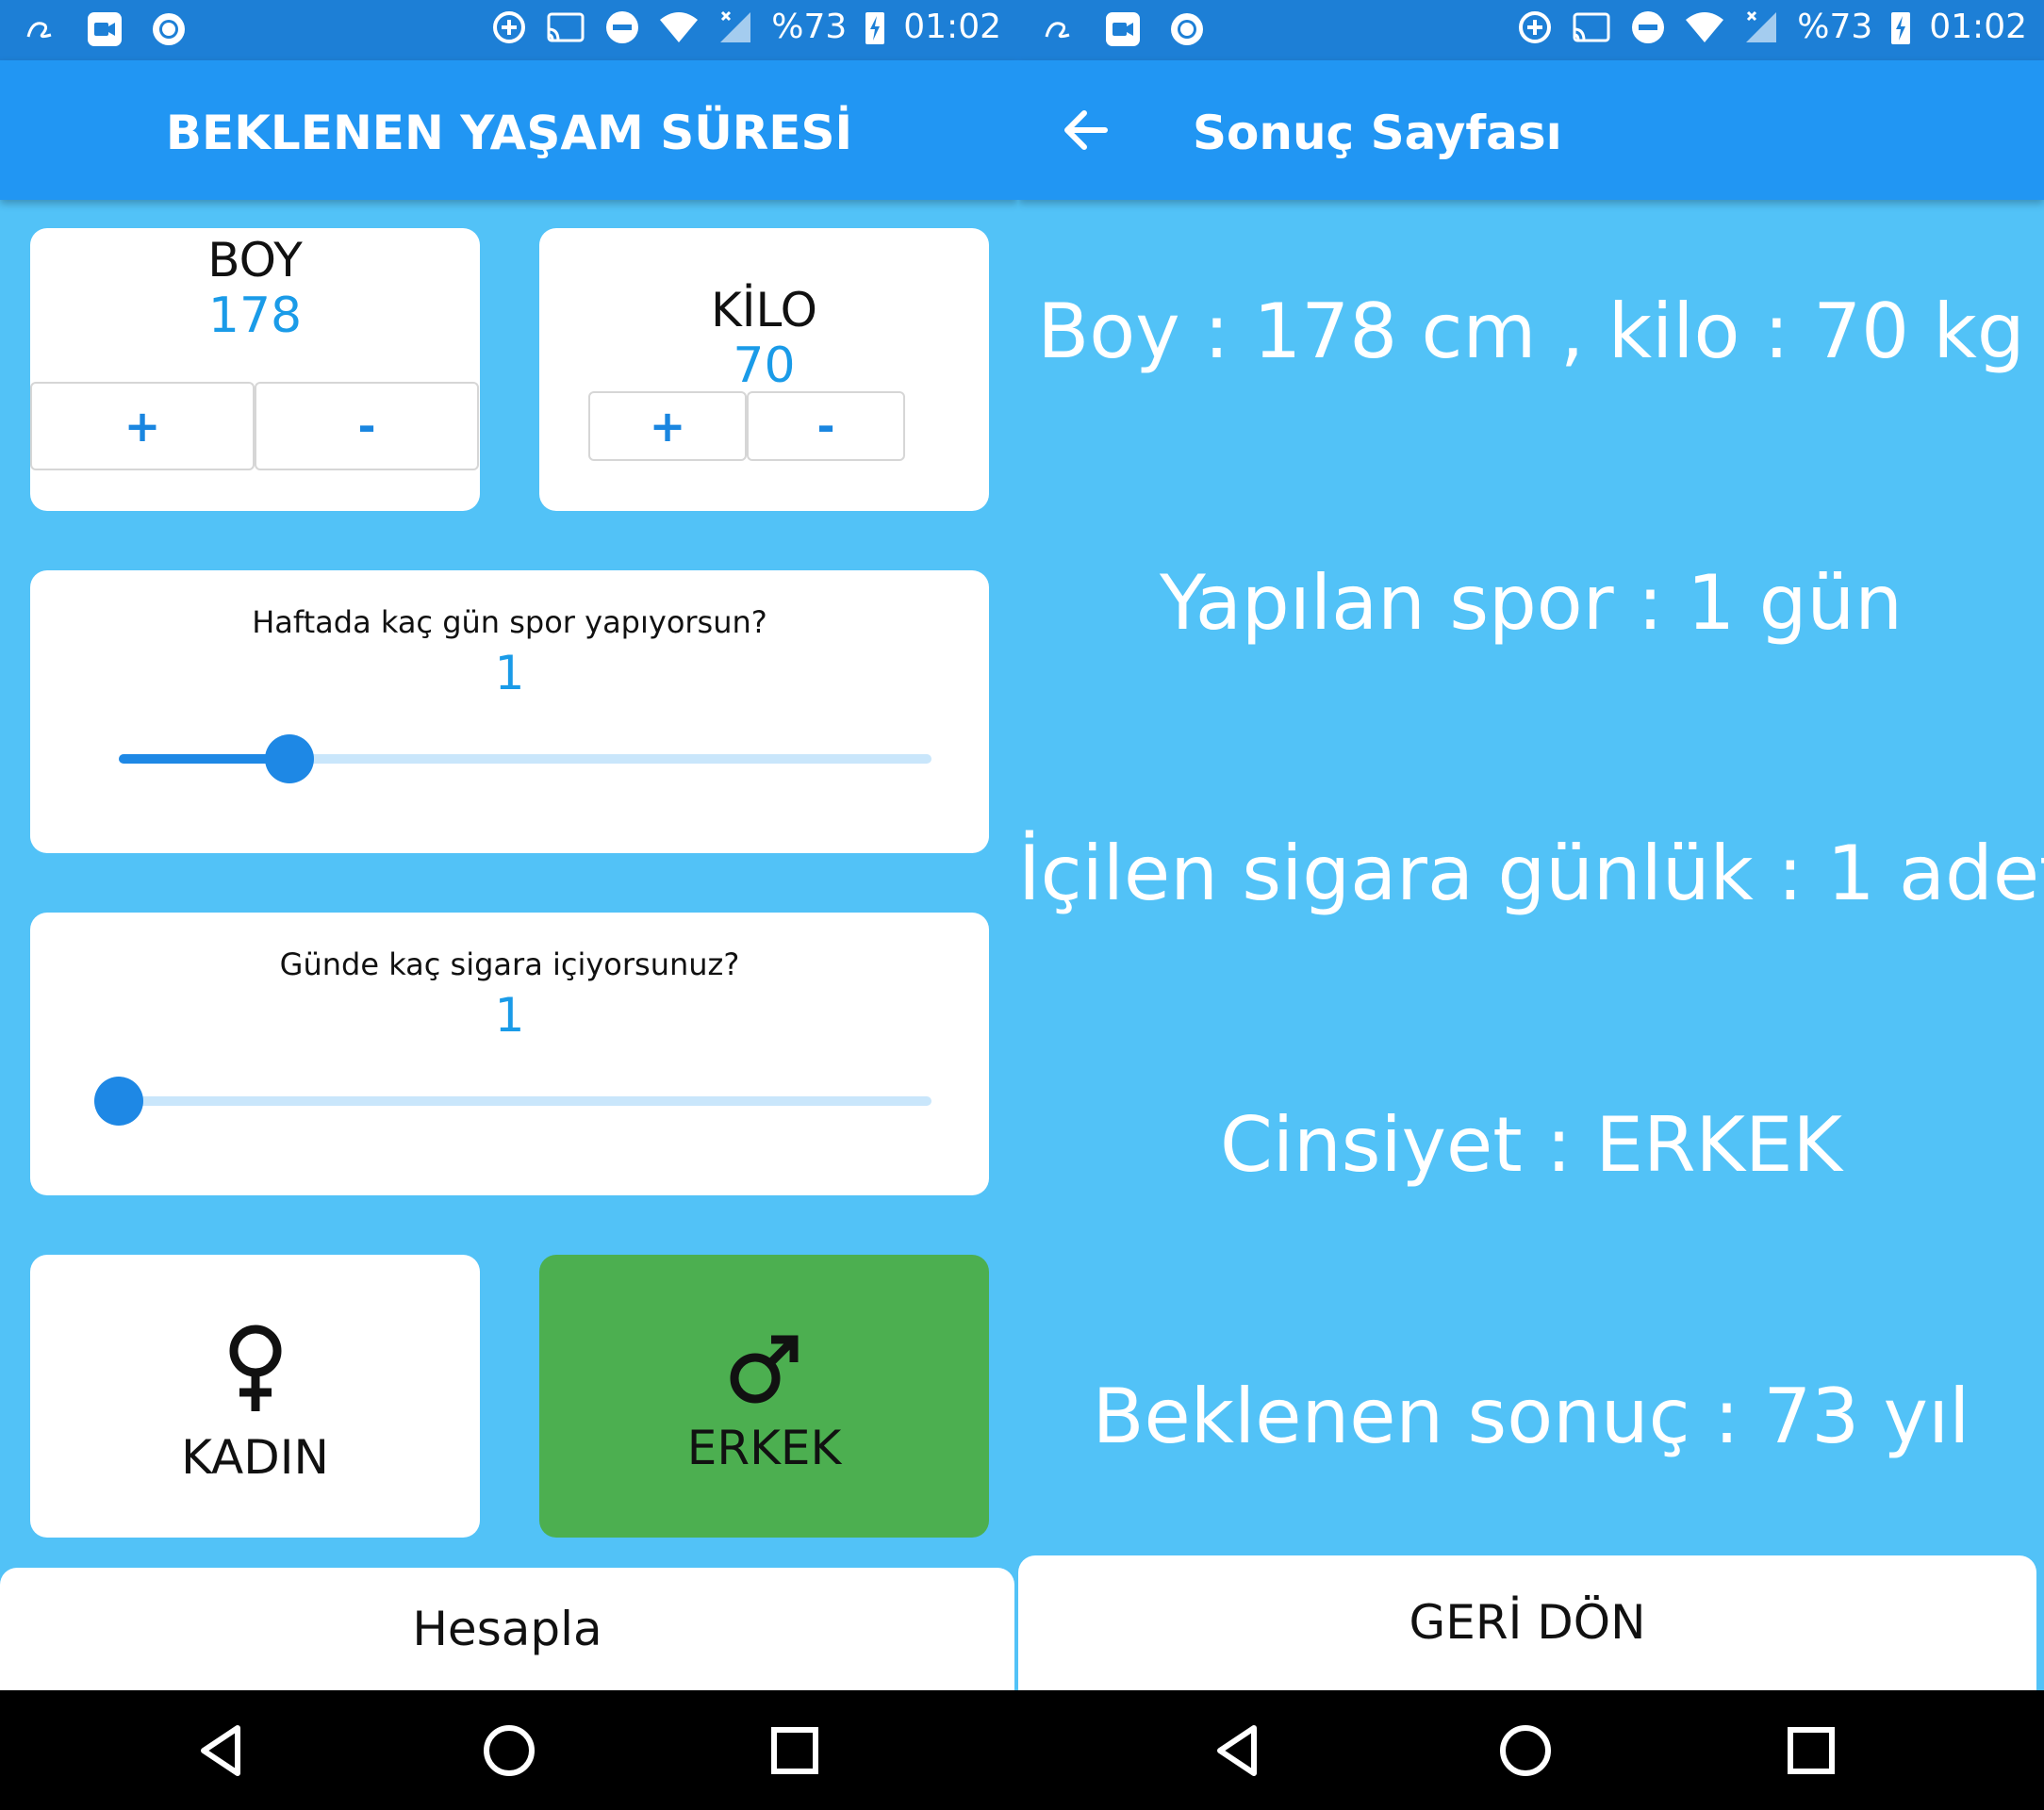 The width and height of the screenshot is (2044, 1810). What do you see at coordinates (507, 1629) in the screenshot?
I see `calculate-button: Hesapla` at bounding box center [507, 1629].